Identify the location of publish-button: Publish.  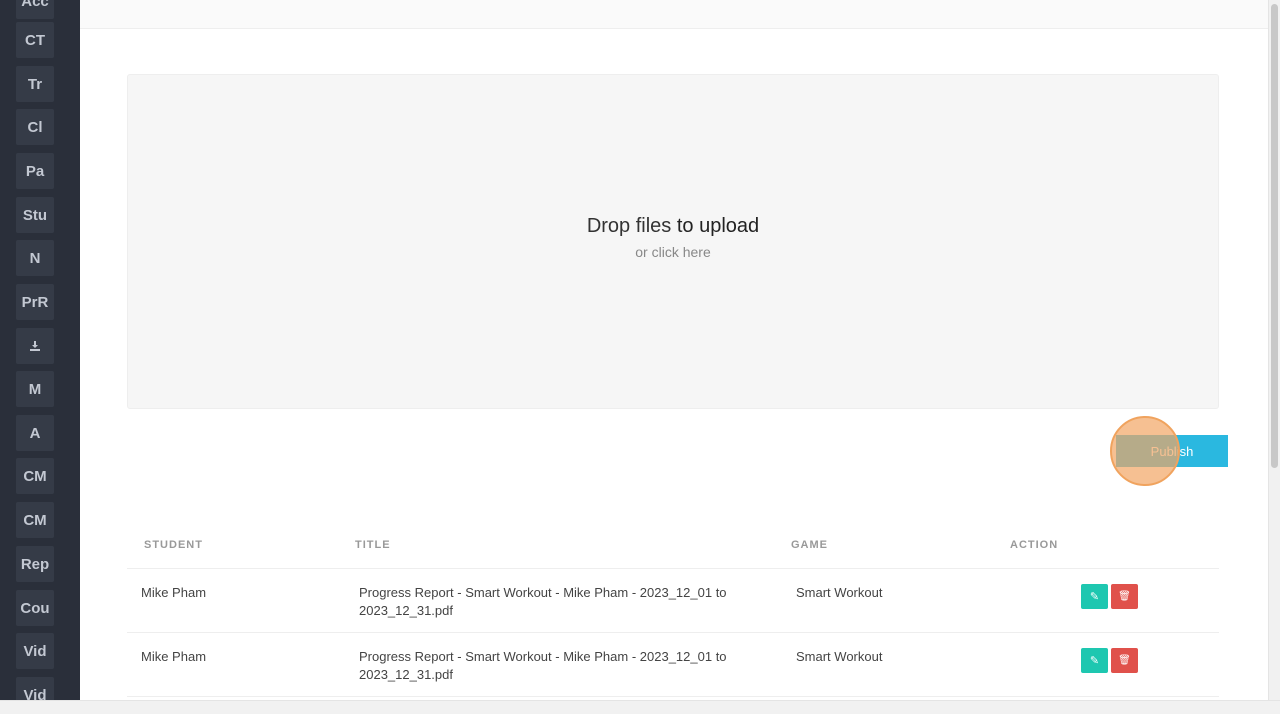
(1172, 451).